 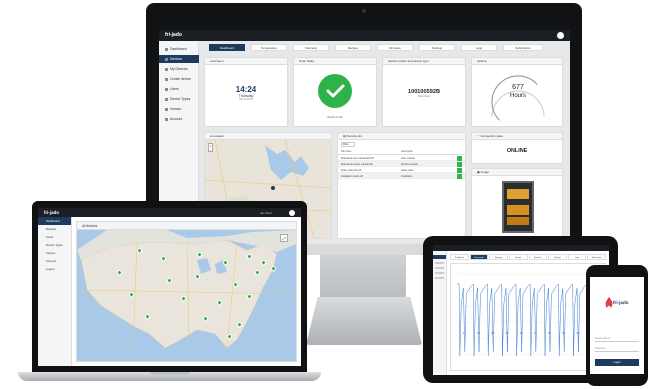 What do you see at coordinates (479, 333) in the screenshot?
I see `chart-data-label: 22` at bounding box center [479, 333].